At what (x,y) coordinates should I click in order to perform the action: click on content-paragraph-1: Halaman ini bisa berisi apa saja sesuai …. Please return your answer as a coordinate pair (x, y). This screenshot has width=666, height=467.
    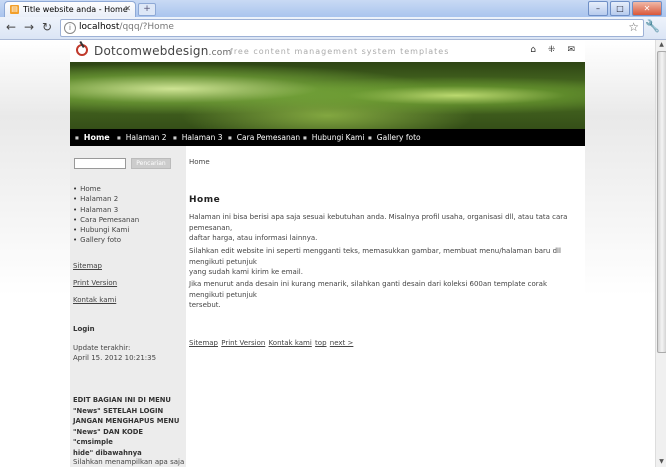
    Looking at the image, I should click on (378, 227).